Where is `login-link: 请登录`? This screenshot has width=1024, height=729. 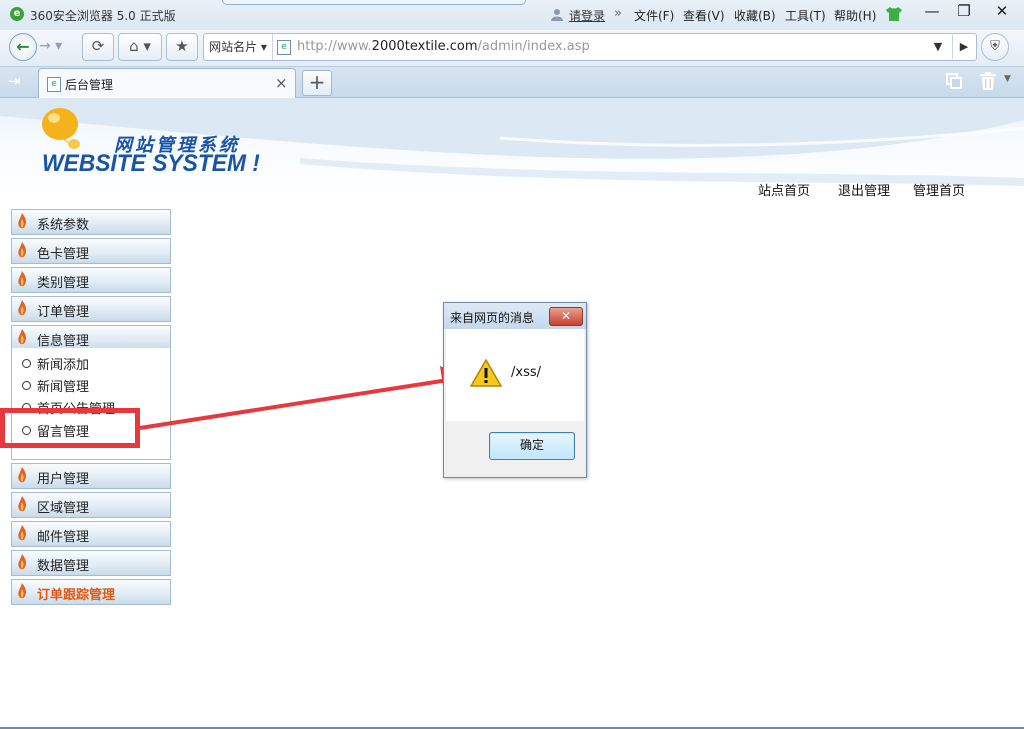 login-link: 请登录 is located at coordinates (587, 15).